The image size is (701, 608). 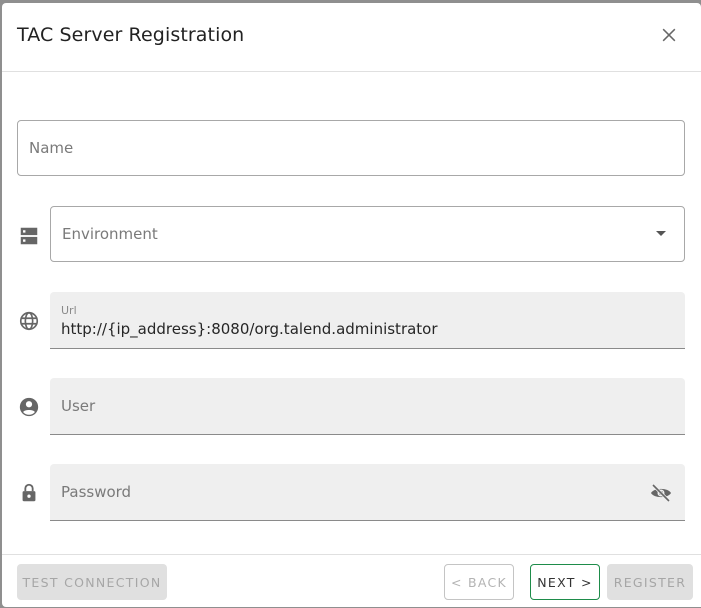 I want to click on dialog-footer: TEST CONNECTION < BACK NEXT > REGISTER, so click(x=351, y=581).